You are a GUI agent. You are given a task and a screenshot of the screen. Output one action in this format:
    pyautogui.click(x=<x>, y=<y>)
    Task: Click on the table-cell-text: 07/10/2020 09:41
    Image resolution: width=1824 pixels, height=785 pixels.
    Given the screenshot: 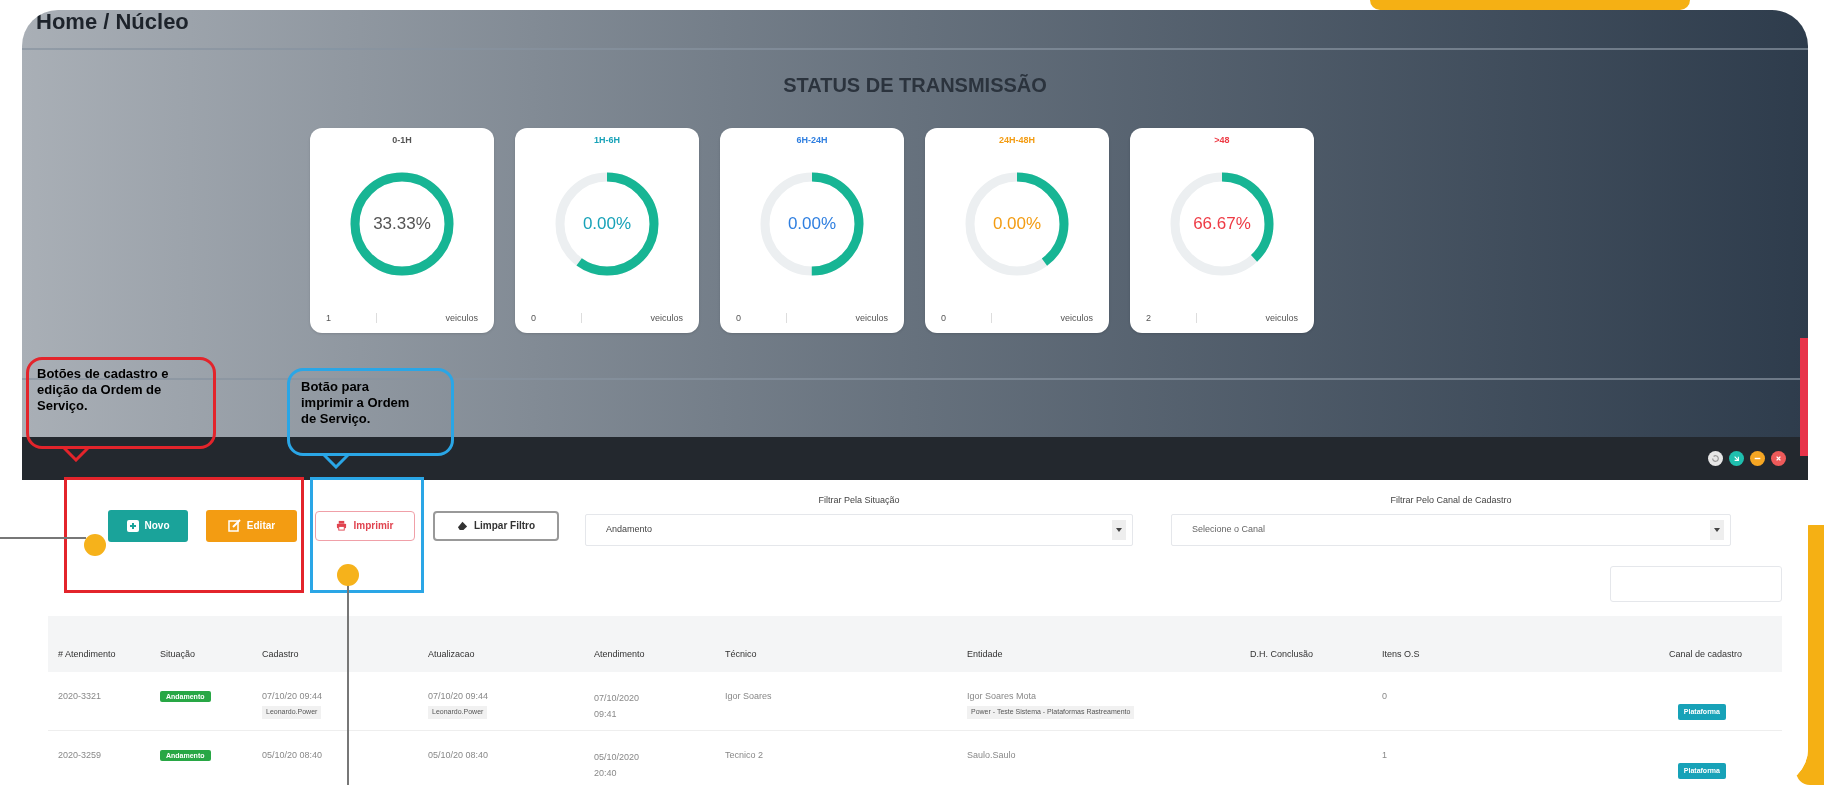 What is the action you would take?
    pyautogui.click(x=617, y=706)
    